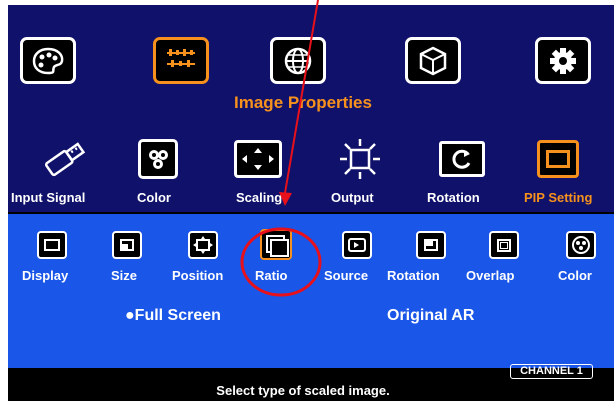 The height and width of the screenshot is (401, 614). I want to click on menu-title: Image Properties, so click(303, 102).